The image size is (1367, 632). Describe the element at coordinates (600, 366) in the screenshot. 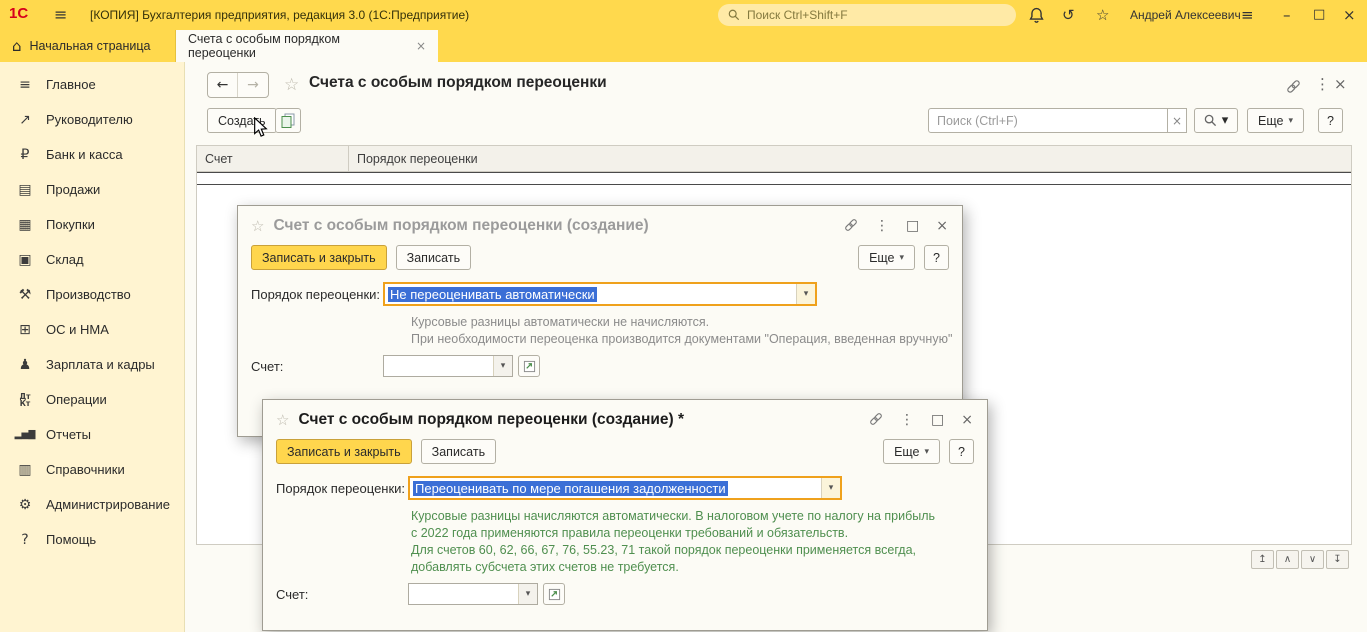

I see `account-row: Счет: ▾` at that location.